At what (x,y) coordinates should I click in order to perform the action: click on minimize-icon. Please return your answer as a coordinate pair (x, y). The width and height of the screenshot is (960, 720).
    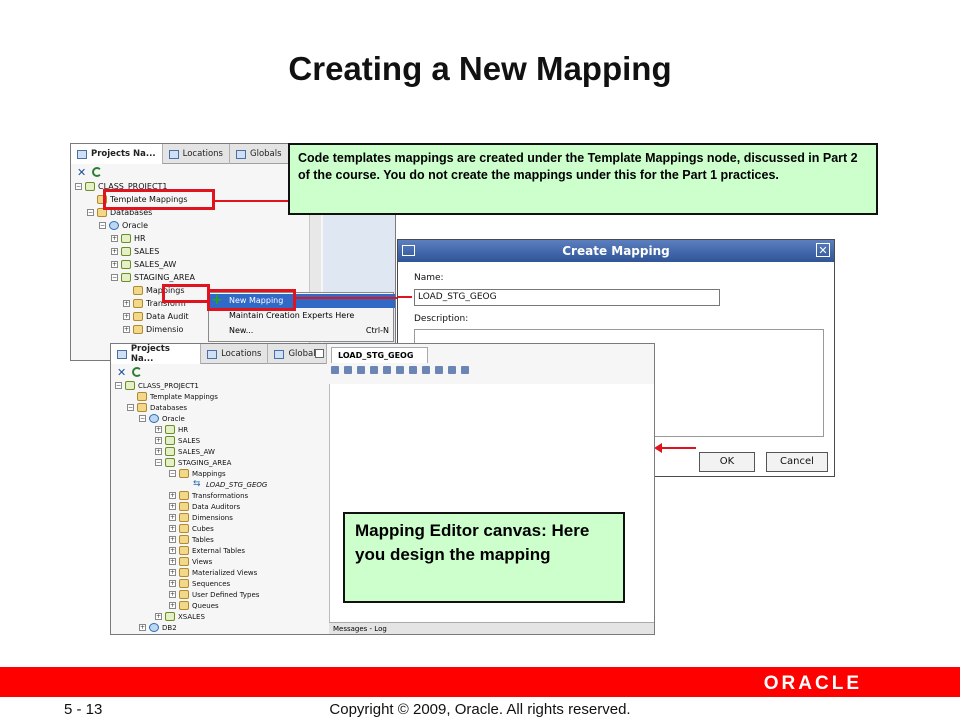
    Looking at the image, I should click on (319, 353).